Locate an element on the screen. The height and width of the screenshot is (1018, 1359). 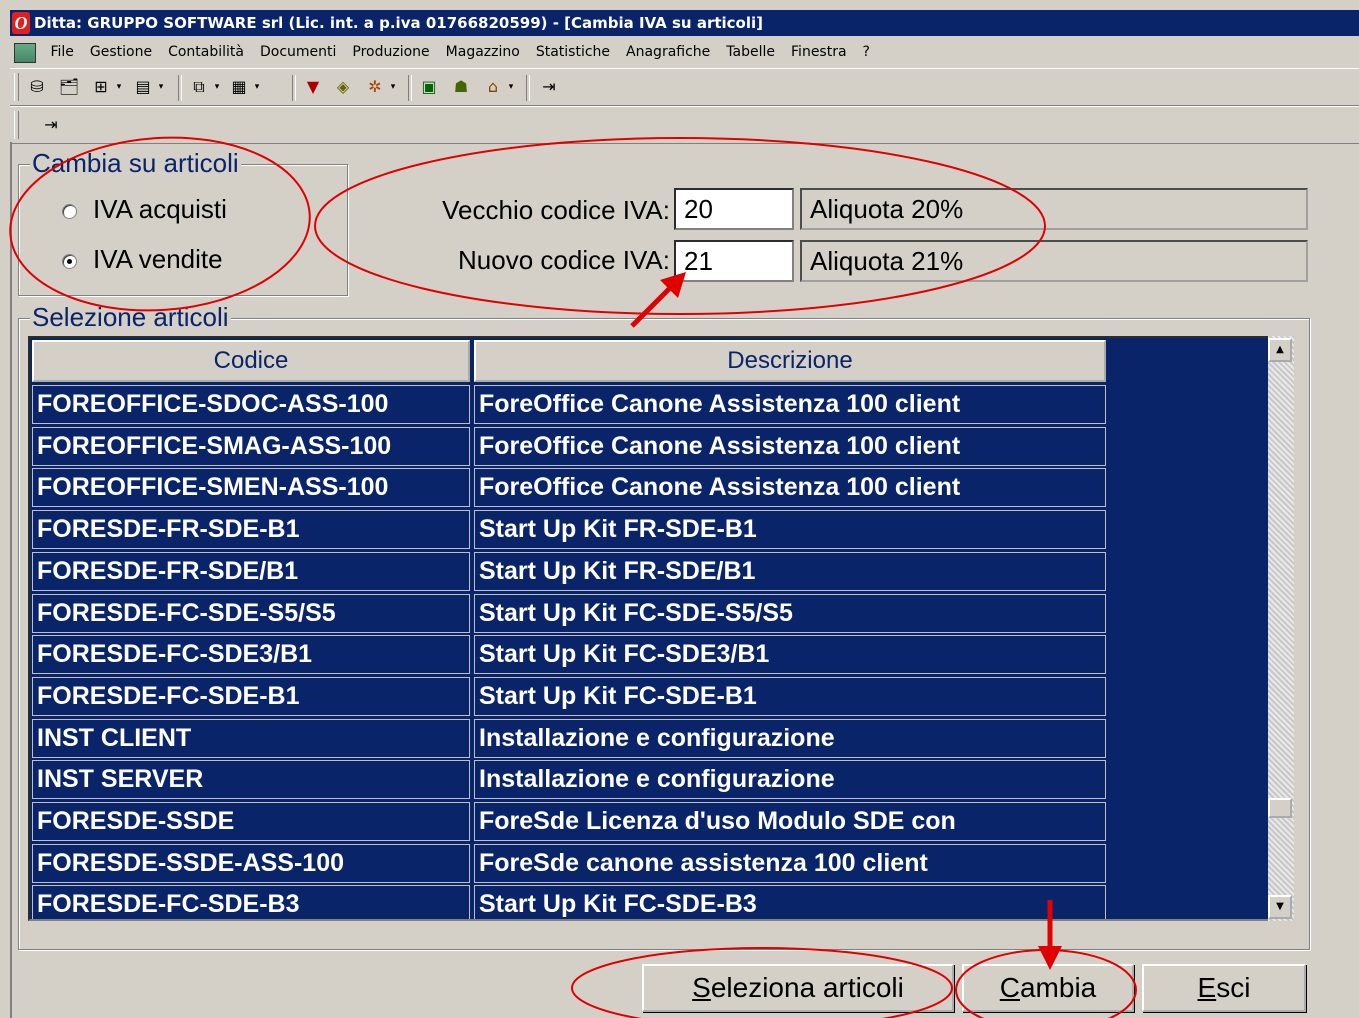
cell-descrizione: Start Up Kit FC-SDE3/B1 is located at coordinates (790, 655).